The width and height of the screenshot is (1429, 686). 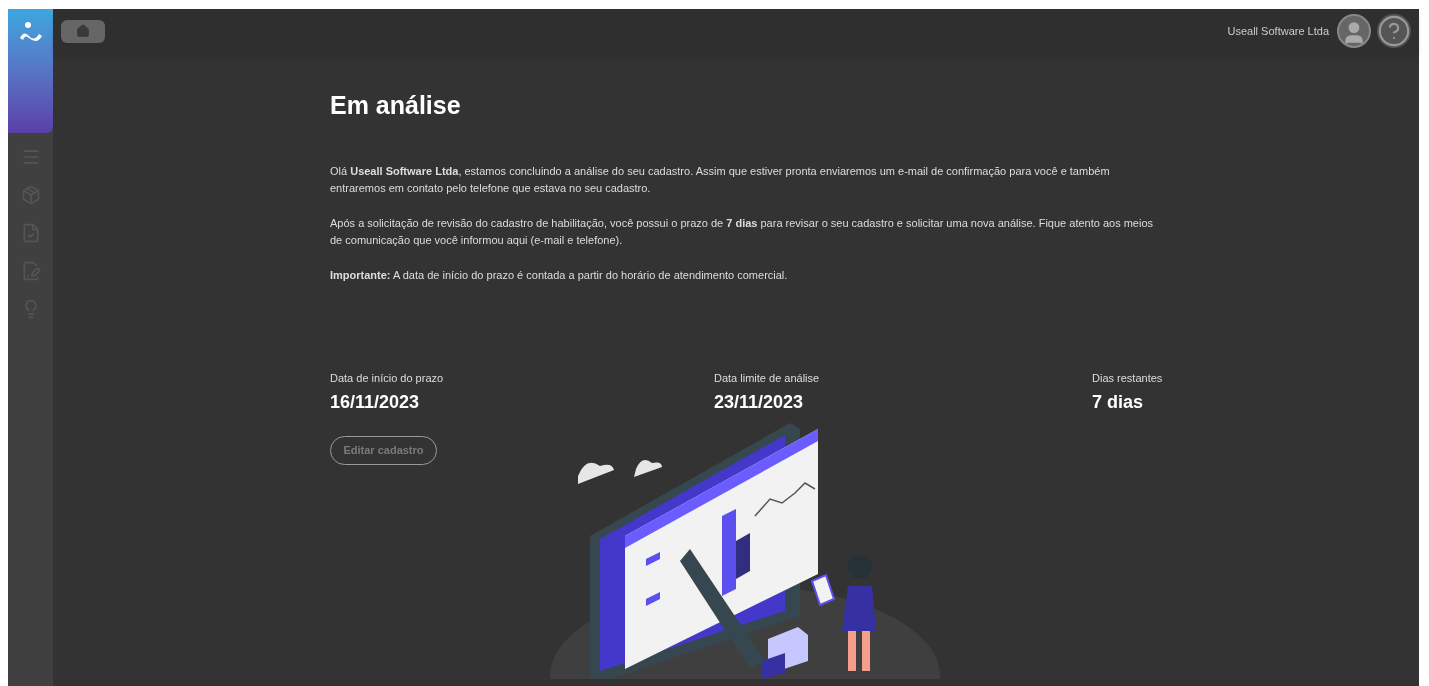 I want to click on user-avatar-icon, so click(x=1354, y=31).